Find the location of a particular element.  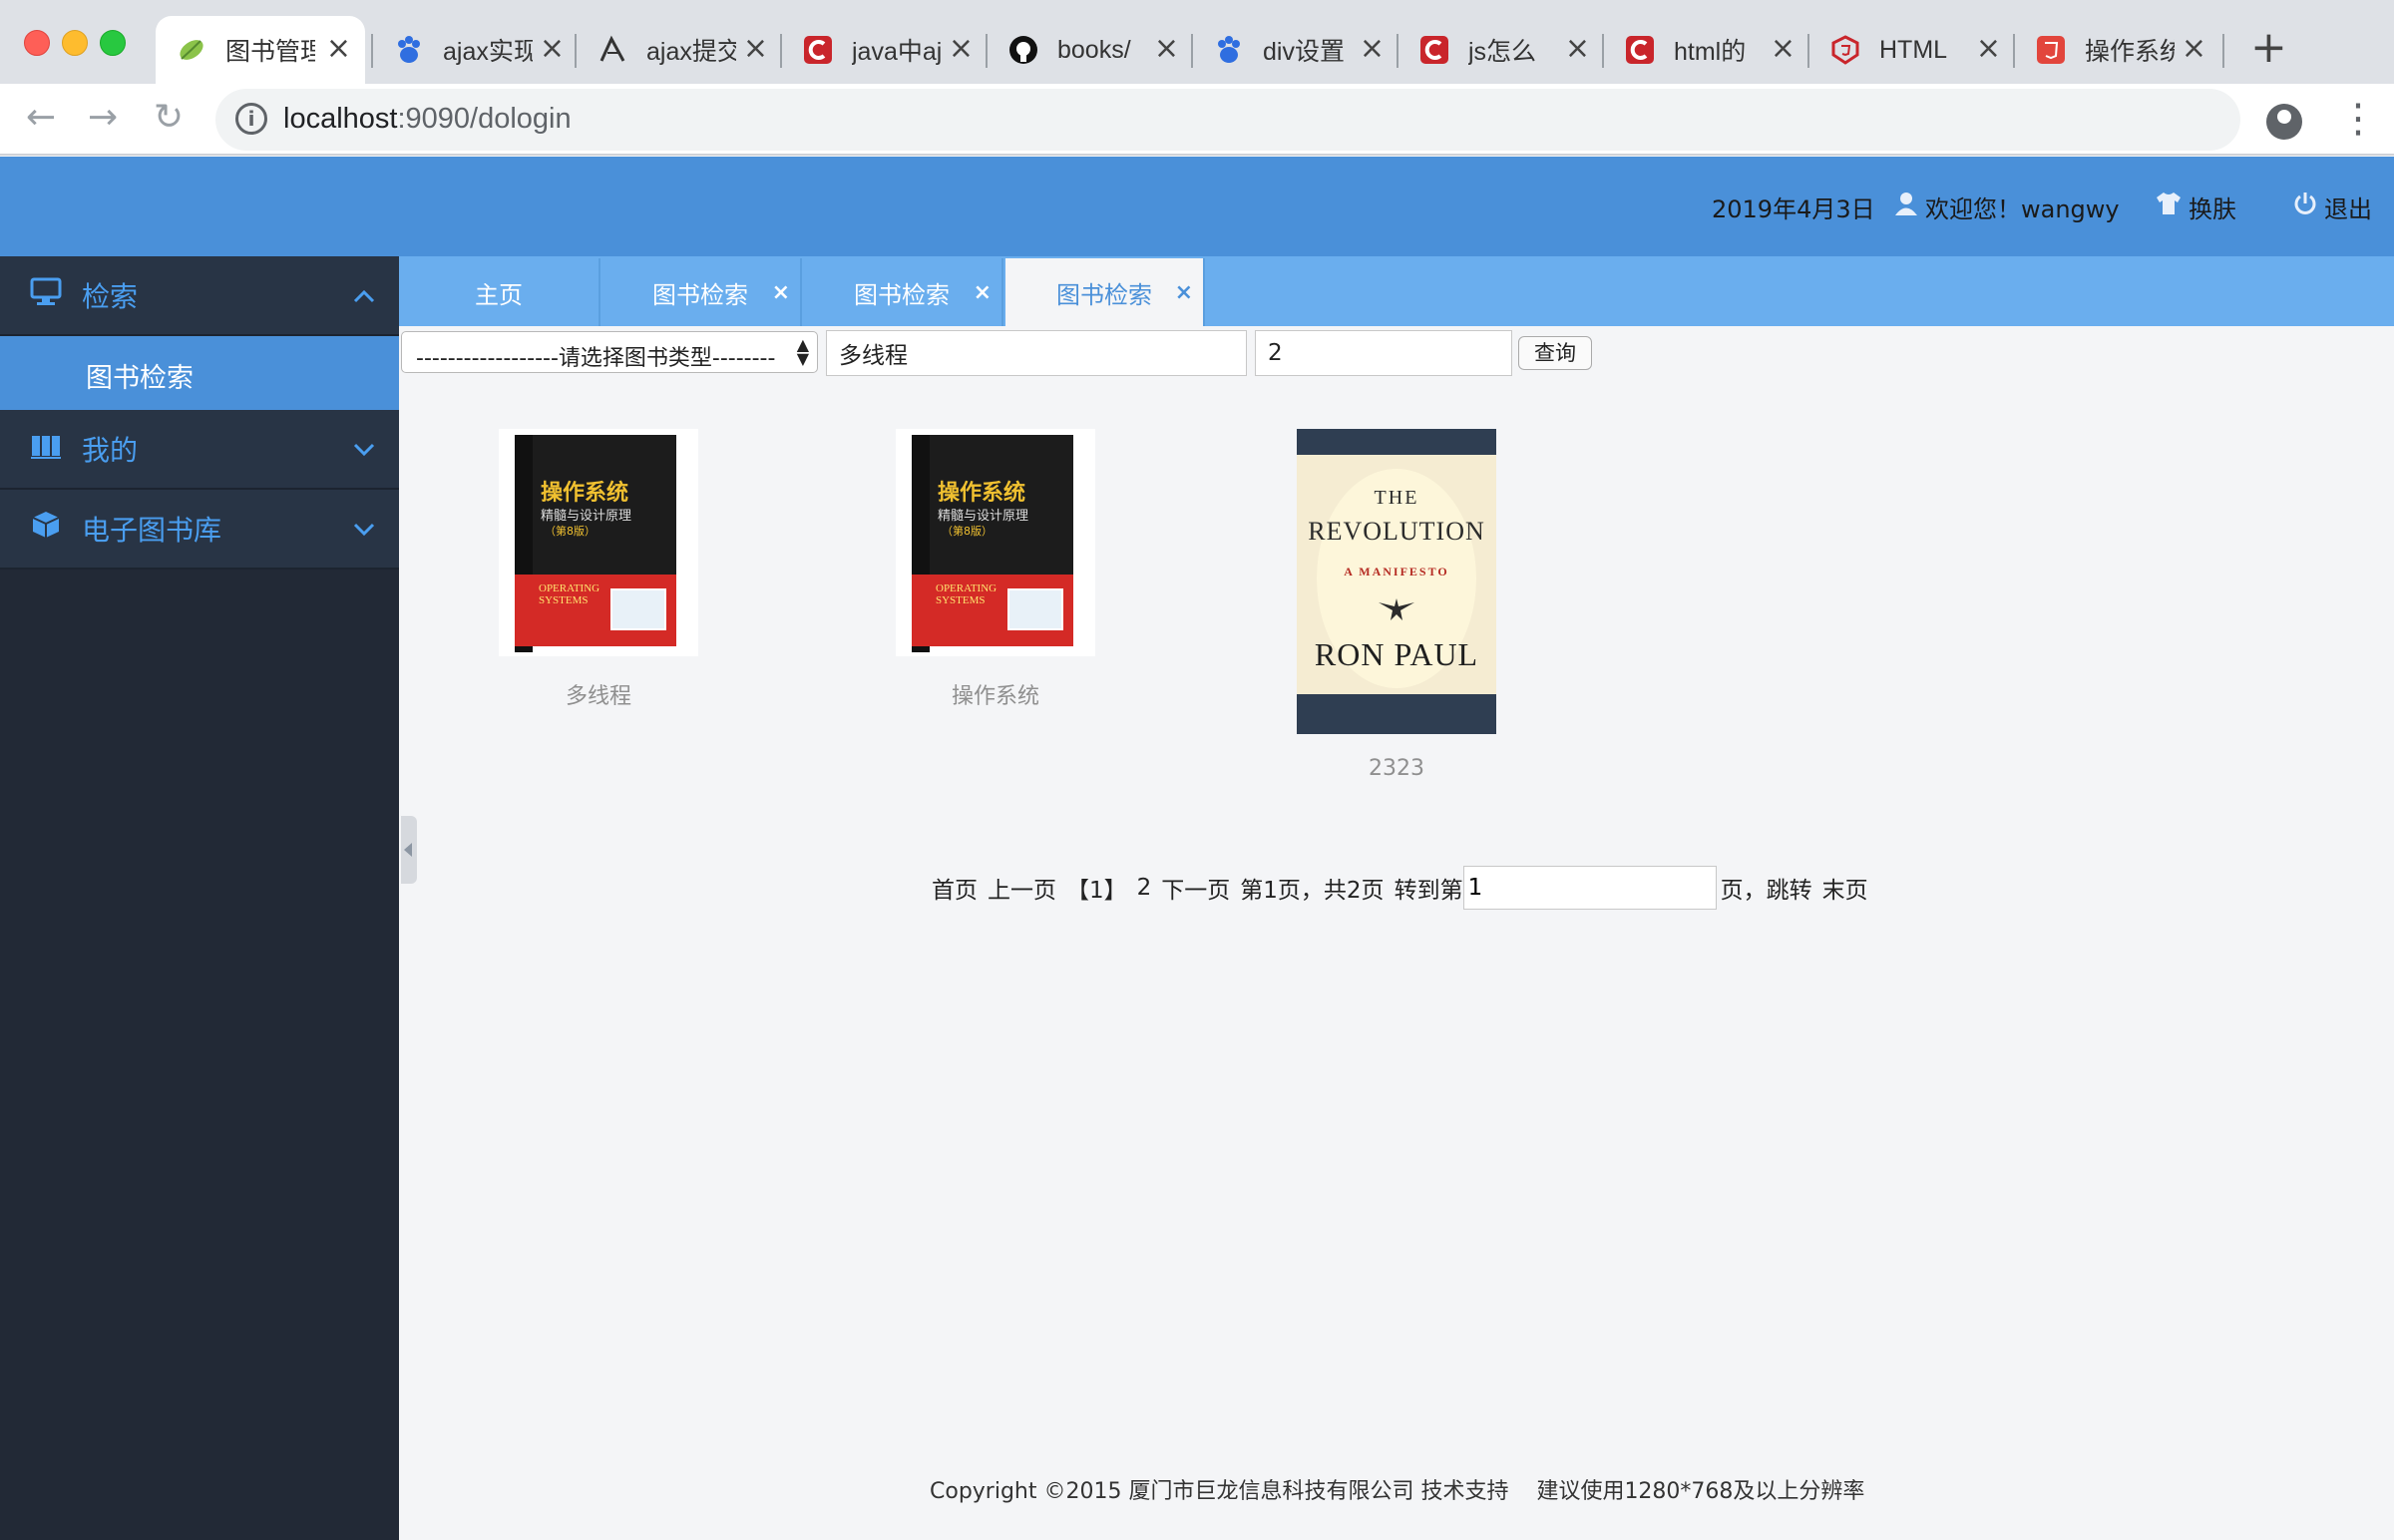

sidebar-group-mine: 我的 is located at coordinates (199, 450).